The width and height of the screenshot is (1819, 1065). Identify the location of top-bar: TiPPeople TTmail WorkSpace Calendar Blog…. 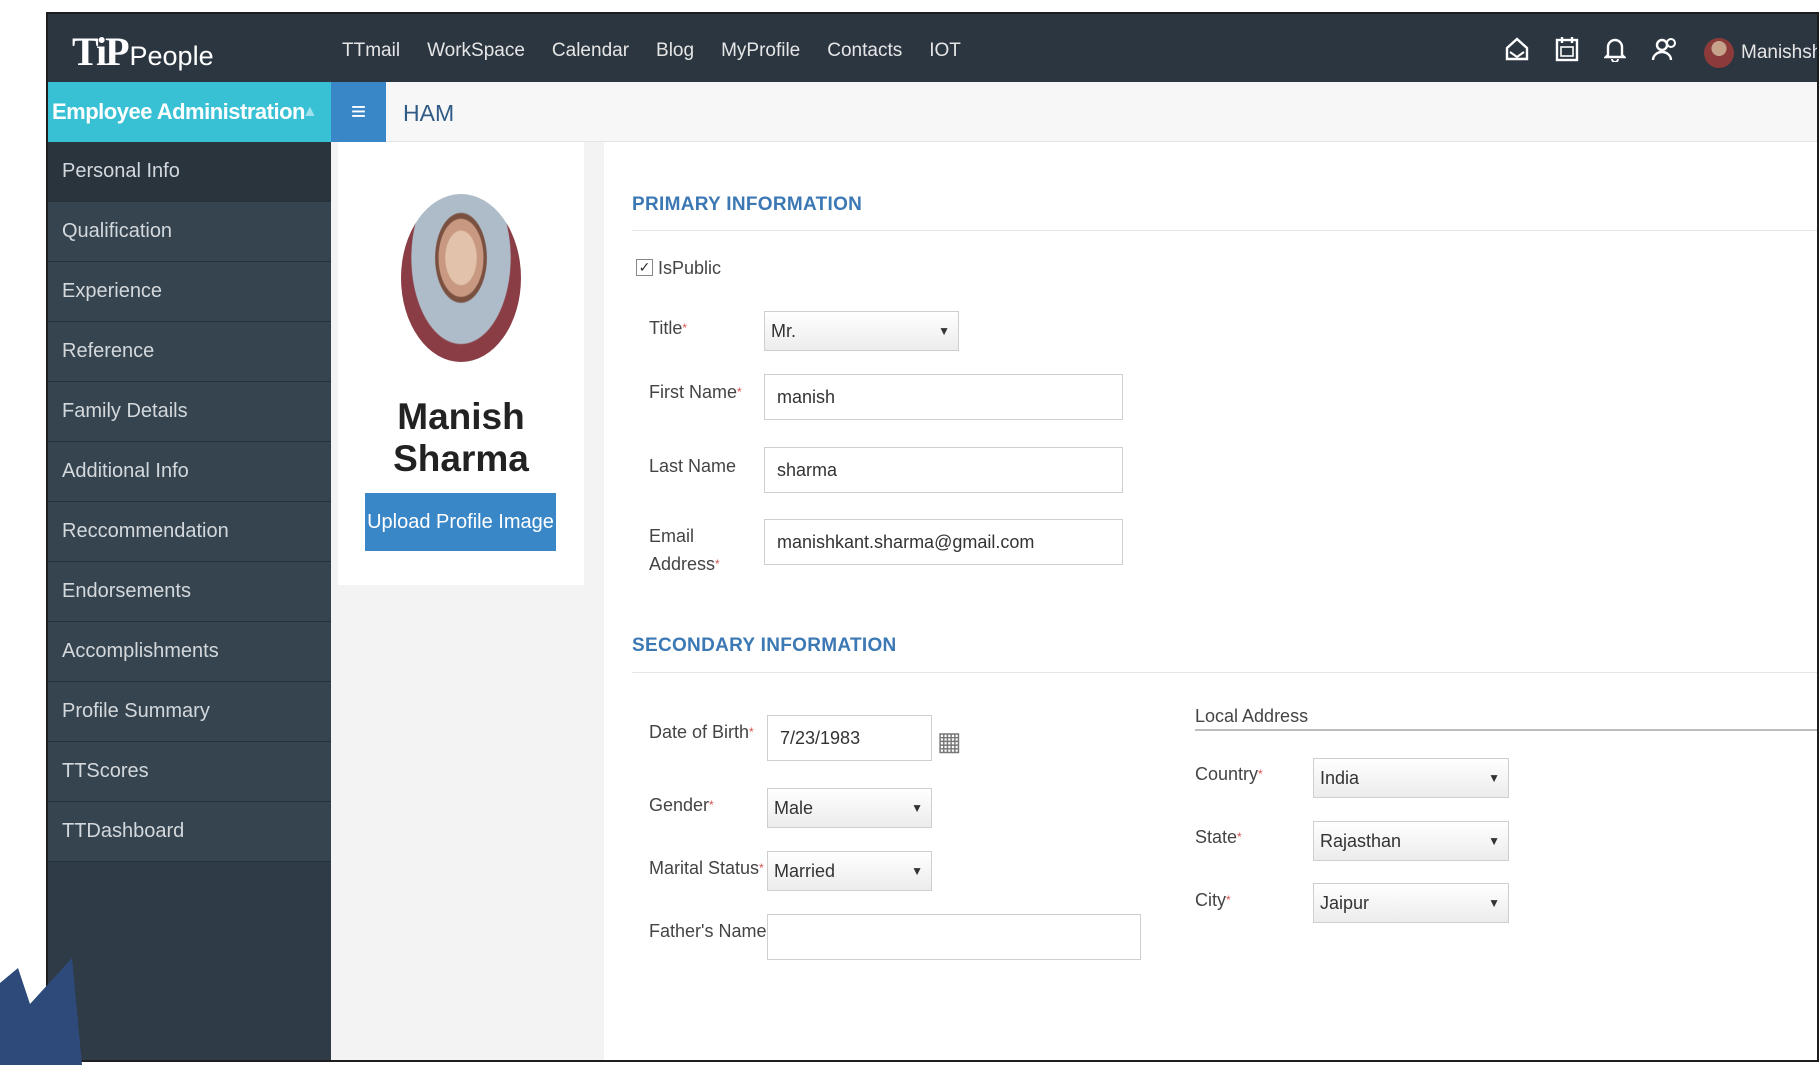
(932, 48).